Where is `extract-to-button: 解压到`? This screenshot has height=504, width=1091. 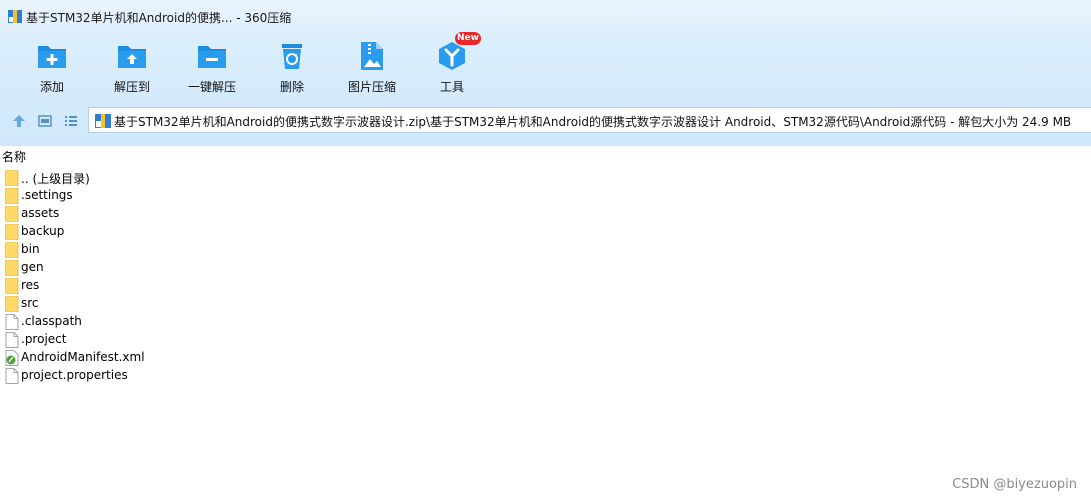 extract-to-button: 解压到 is located at coordinates (132, 68).